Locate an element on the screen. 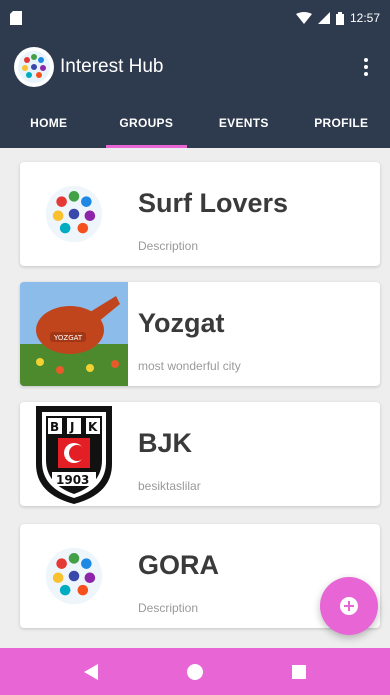  tab-groups: GROUPS is located at coordinates (147, 123).